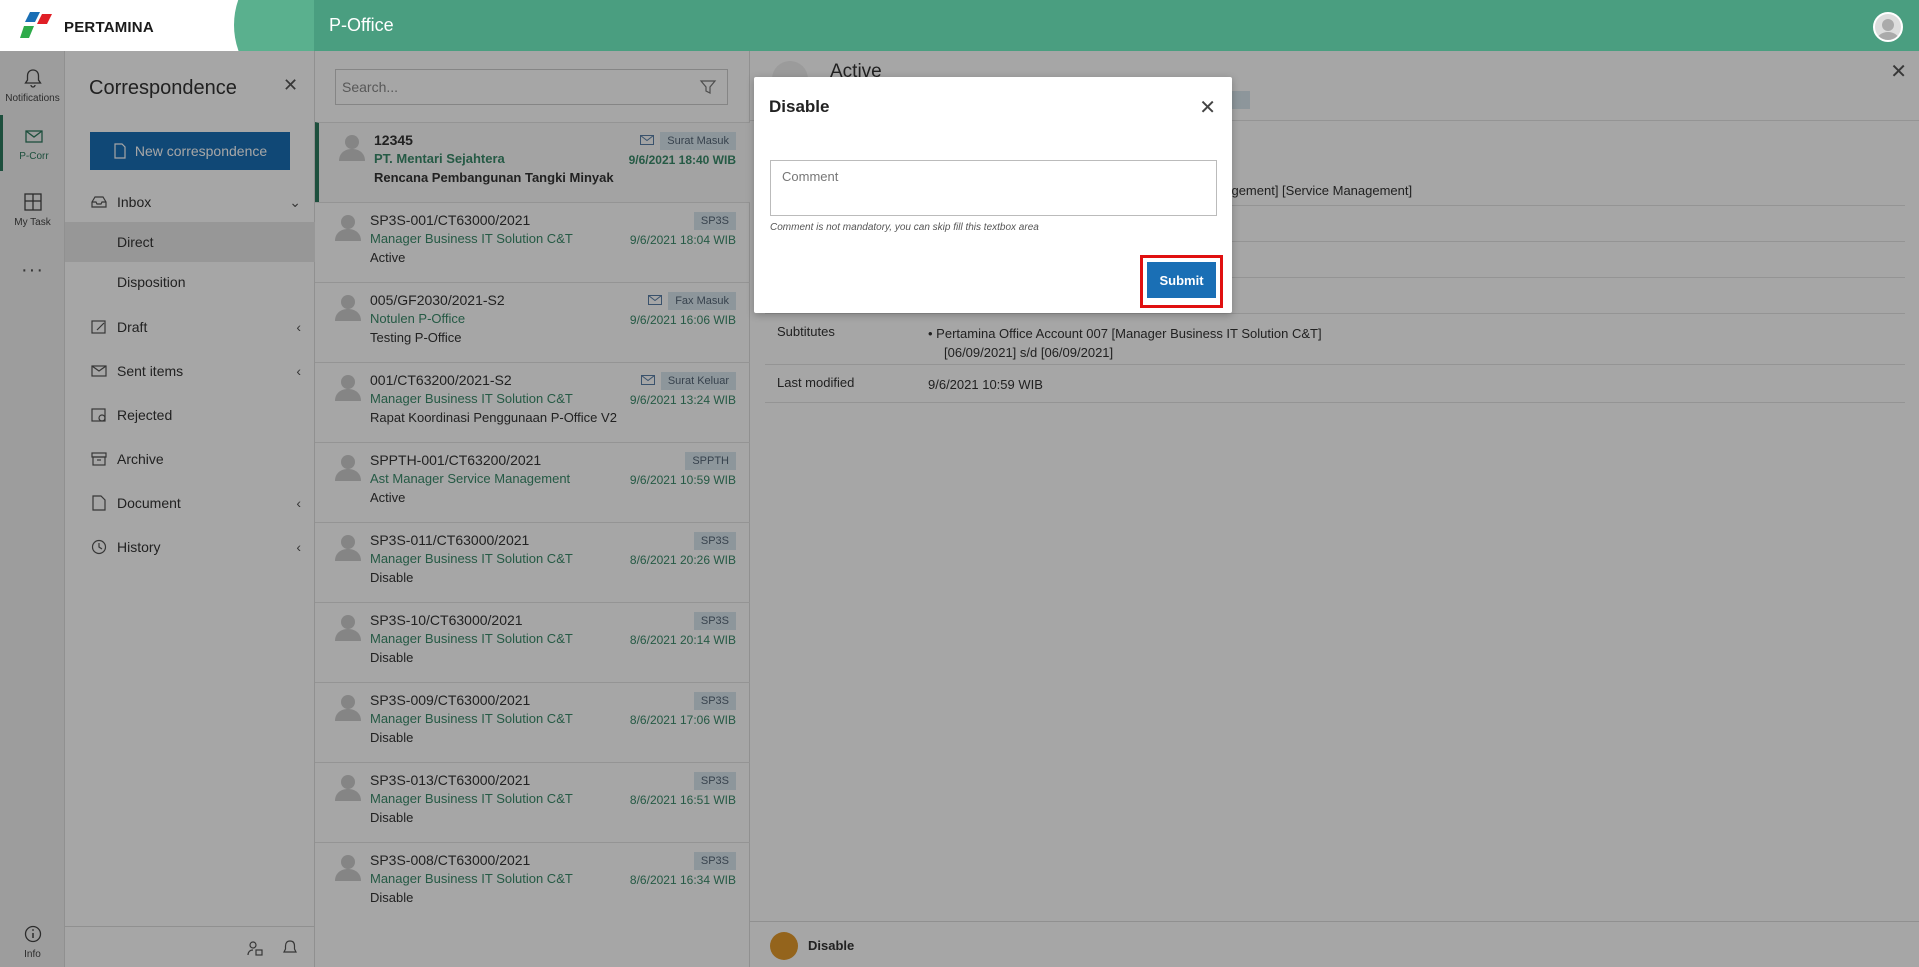 This screenshot has height=967, width=1919. What do you see at coordinates (993, 188) in the screenshot?
I see `comment-field` at bounding box center [993, 188].